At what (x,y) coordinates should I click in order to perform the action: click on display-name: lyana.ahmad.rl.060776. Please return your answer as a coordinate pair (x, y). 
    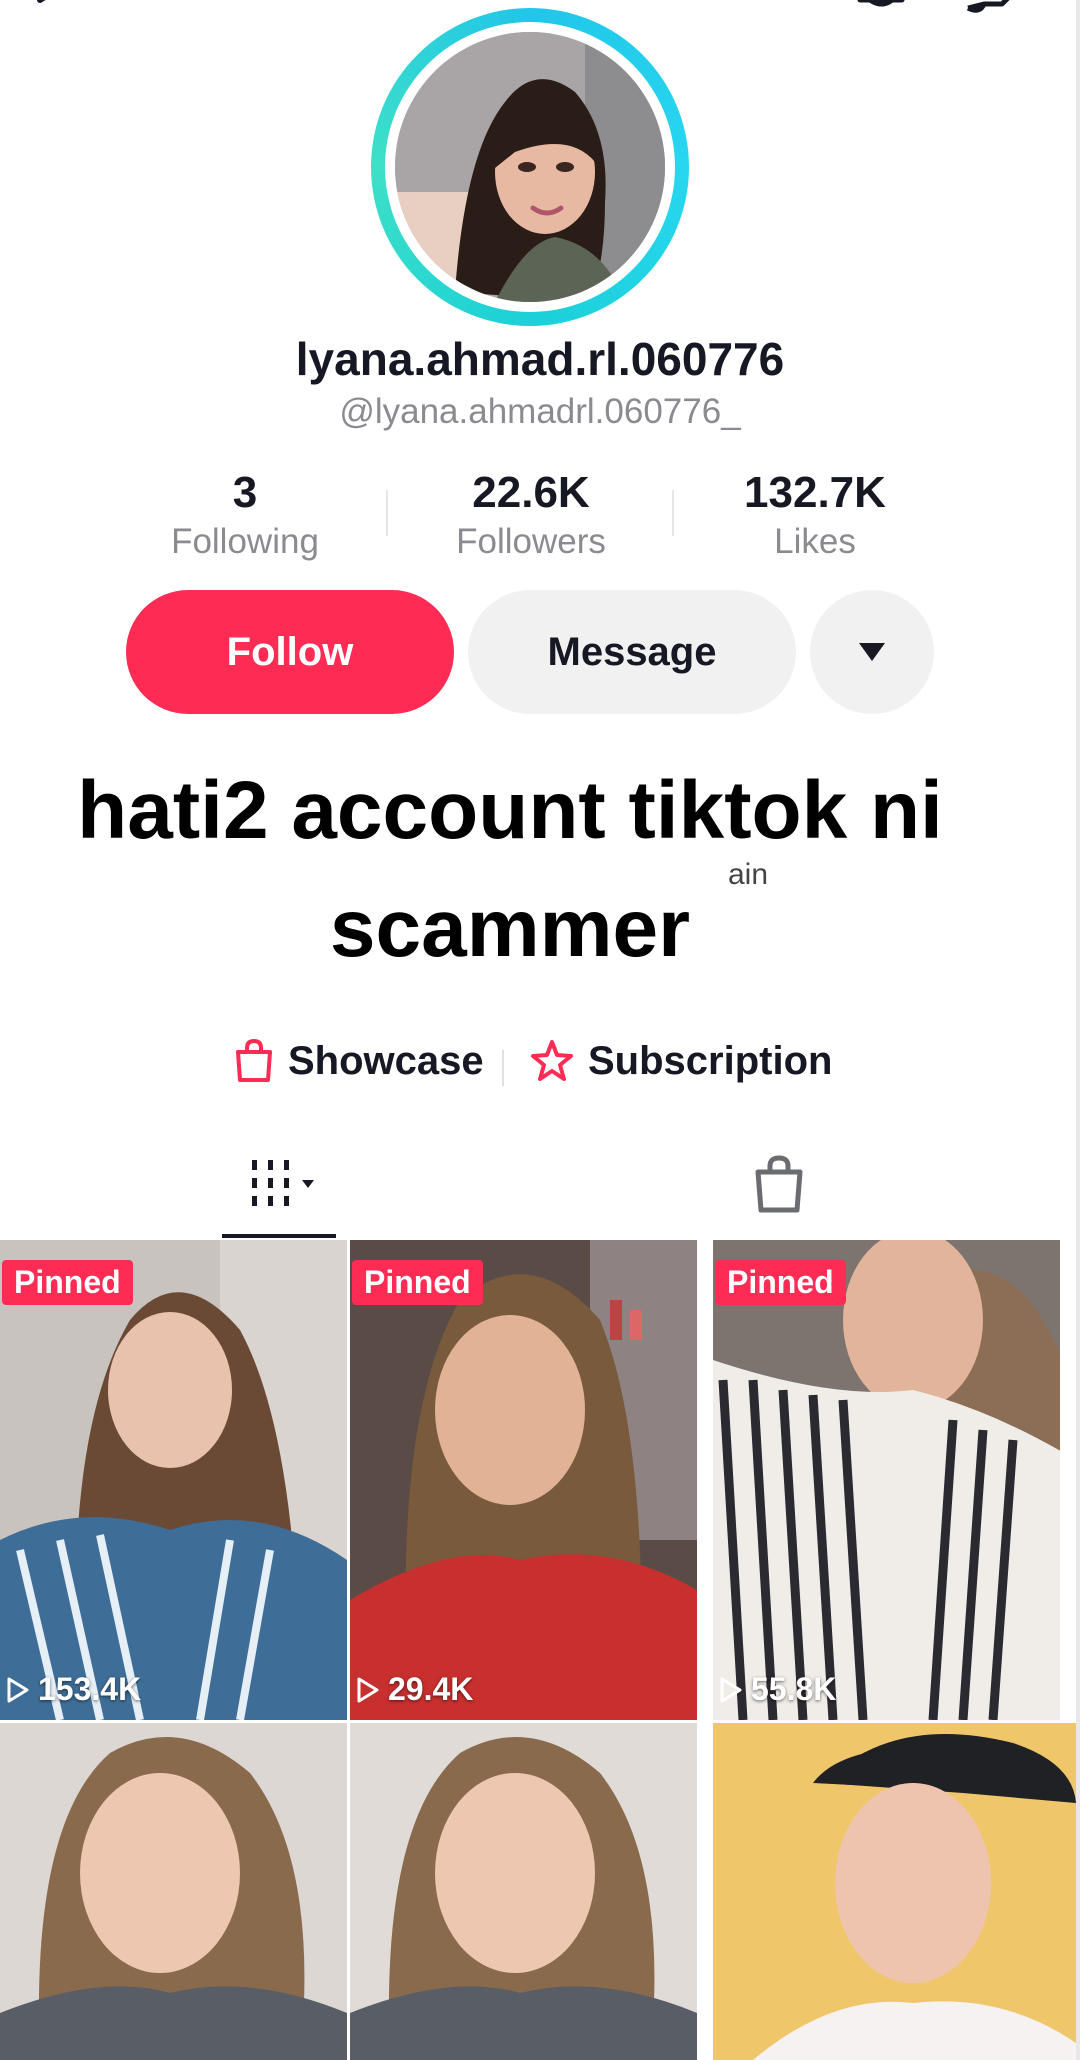
    Looking at the image, I should click on (540, 359).